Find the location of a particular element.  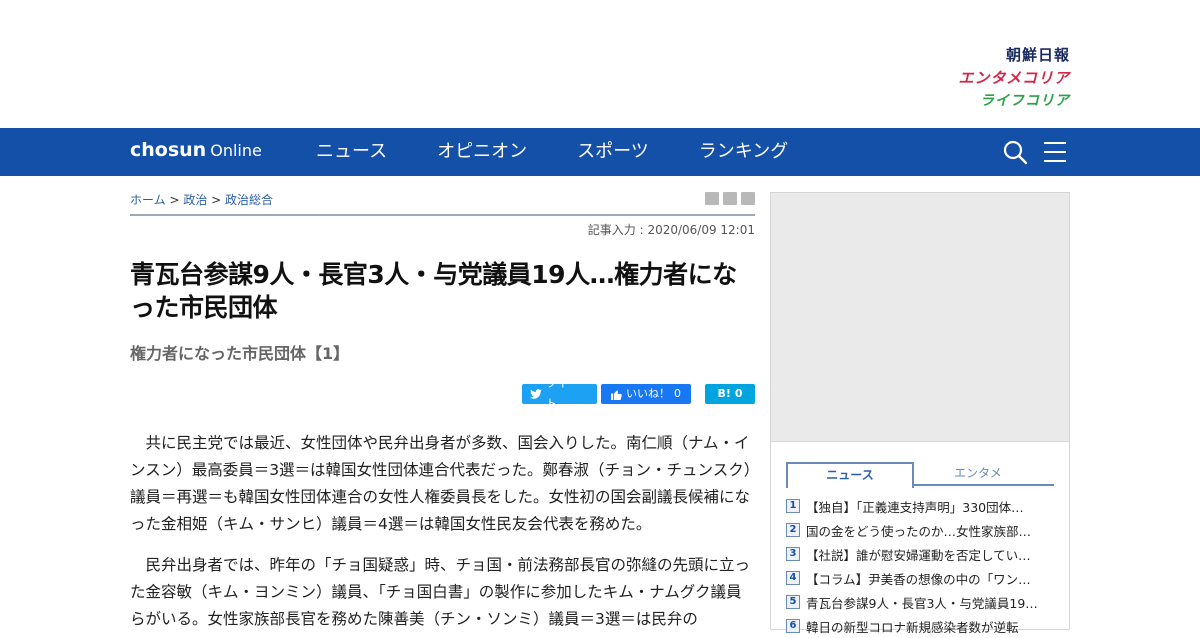

like-count: 0 is located at coordinates (677, 393).